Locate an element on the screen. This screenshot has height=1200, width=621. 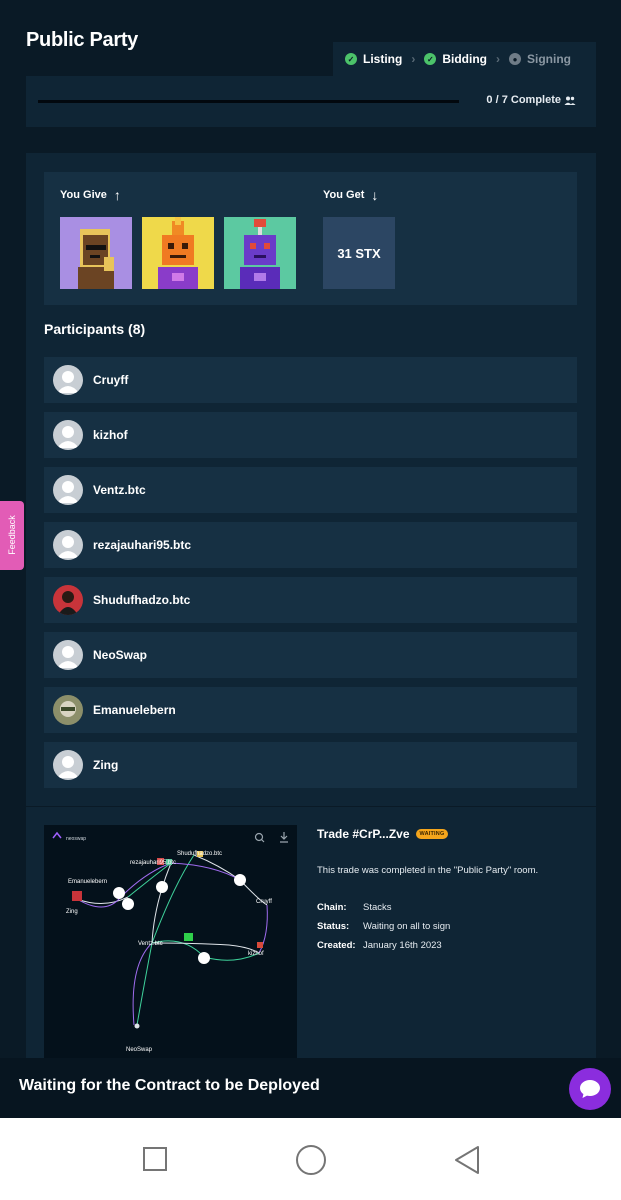
graph-node-label: Emanuelebern is located at coordinates (87, 882).